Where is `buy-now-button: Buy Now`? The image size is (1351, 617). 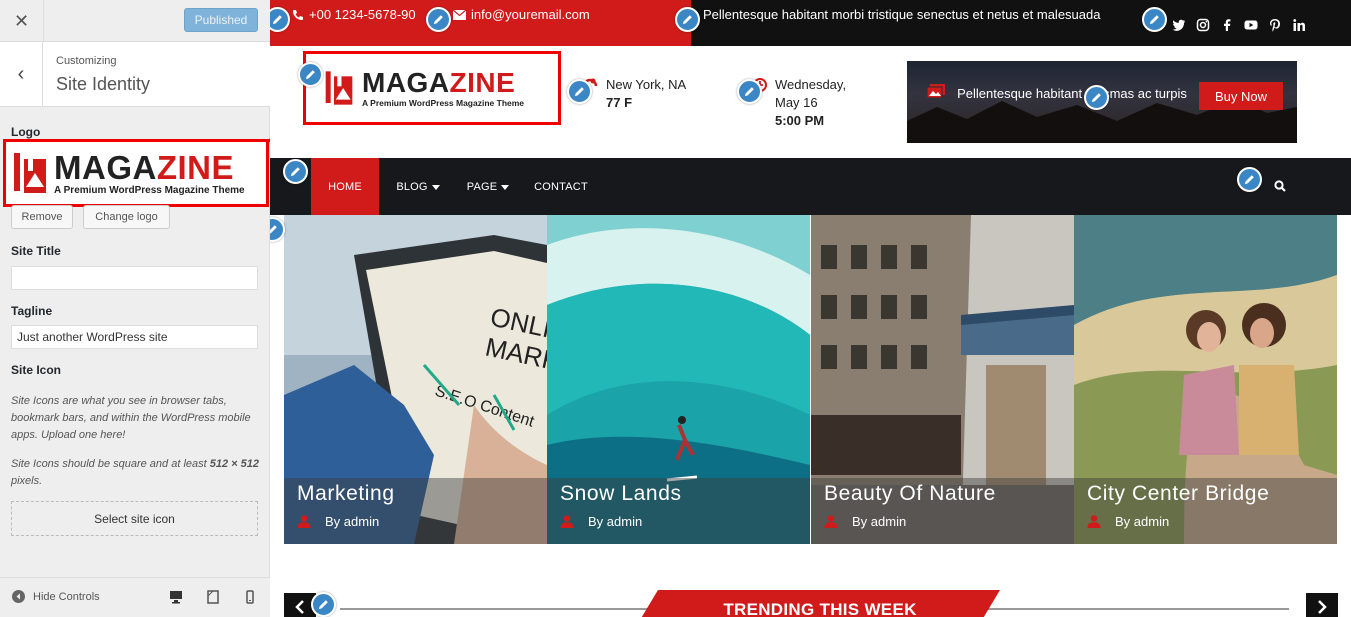
buy-now-button: Buy Now is located at coordinates (1241, 96).